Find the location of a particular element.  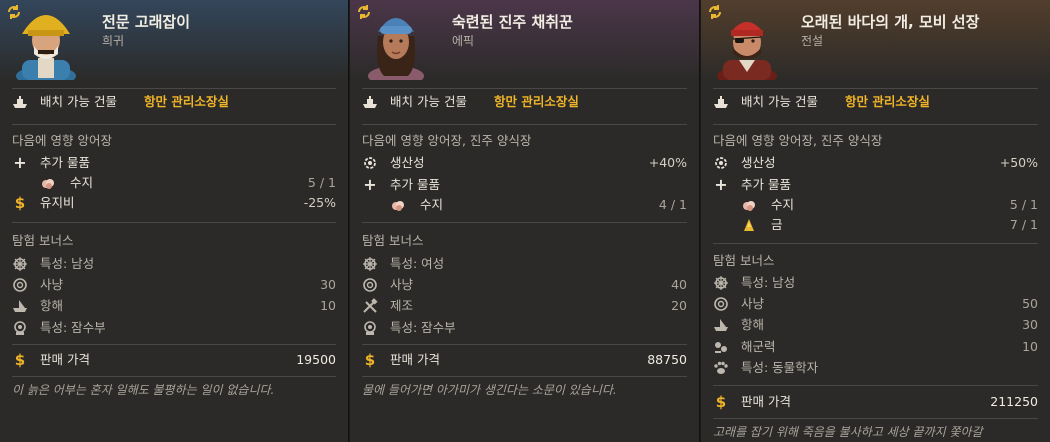

gear-icon is located at coordinates (721, 163).